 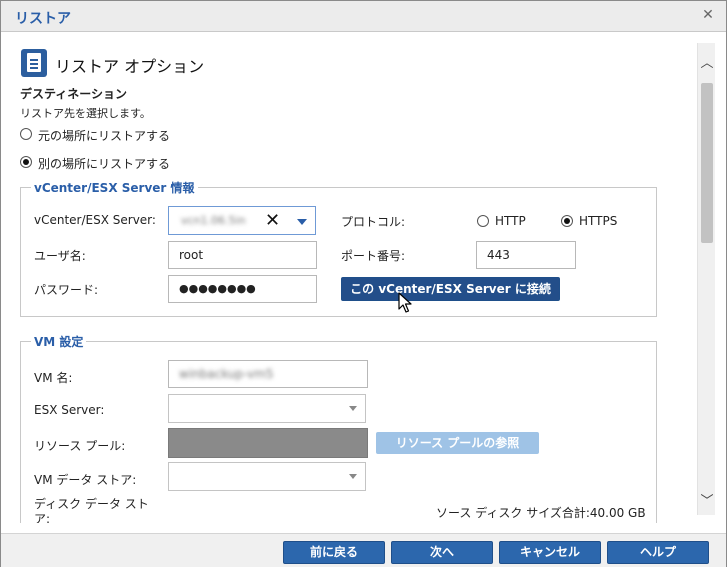 What do you see at coordinates (442, 552) in the screenshot?
I see `next-button: 次へ` at bounding box center [442, 552].